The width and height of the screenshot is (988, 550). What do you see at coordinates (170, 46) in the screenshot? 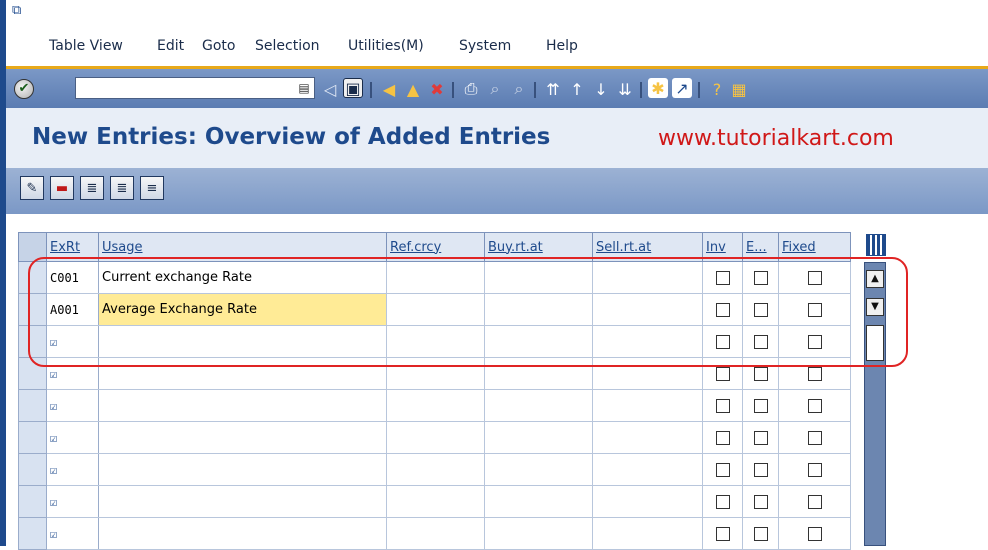
I see `menu-edit: Edit` at bounding box center [170, 46].